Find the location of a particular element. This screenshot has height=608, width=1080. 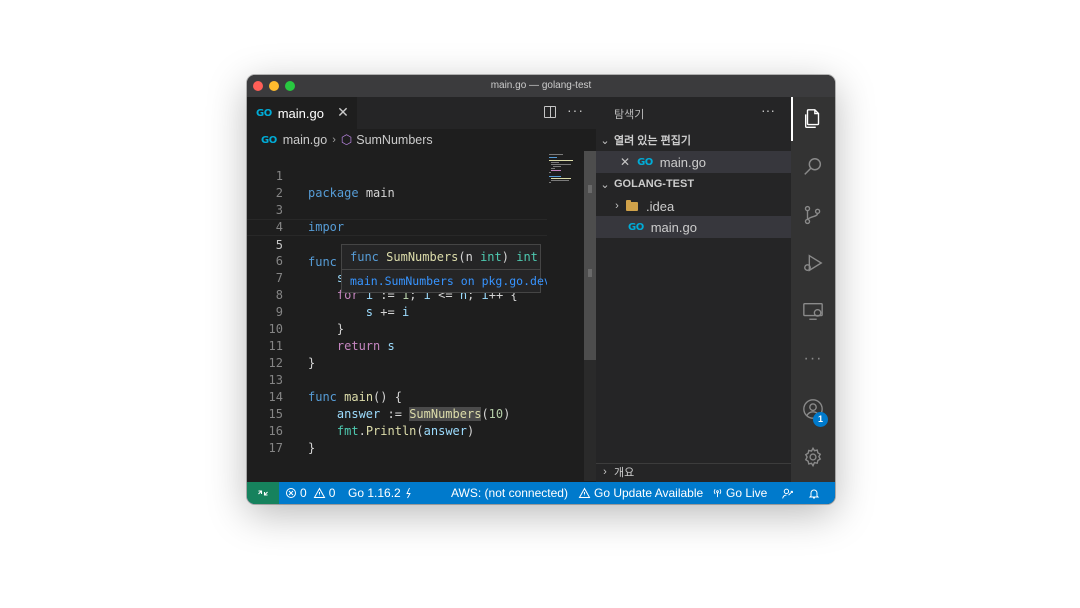

breadcrumb: GO main.go › ⬡ SumNumbers is located at coordinates (421, 140).